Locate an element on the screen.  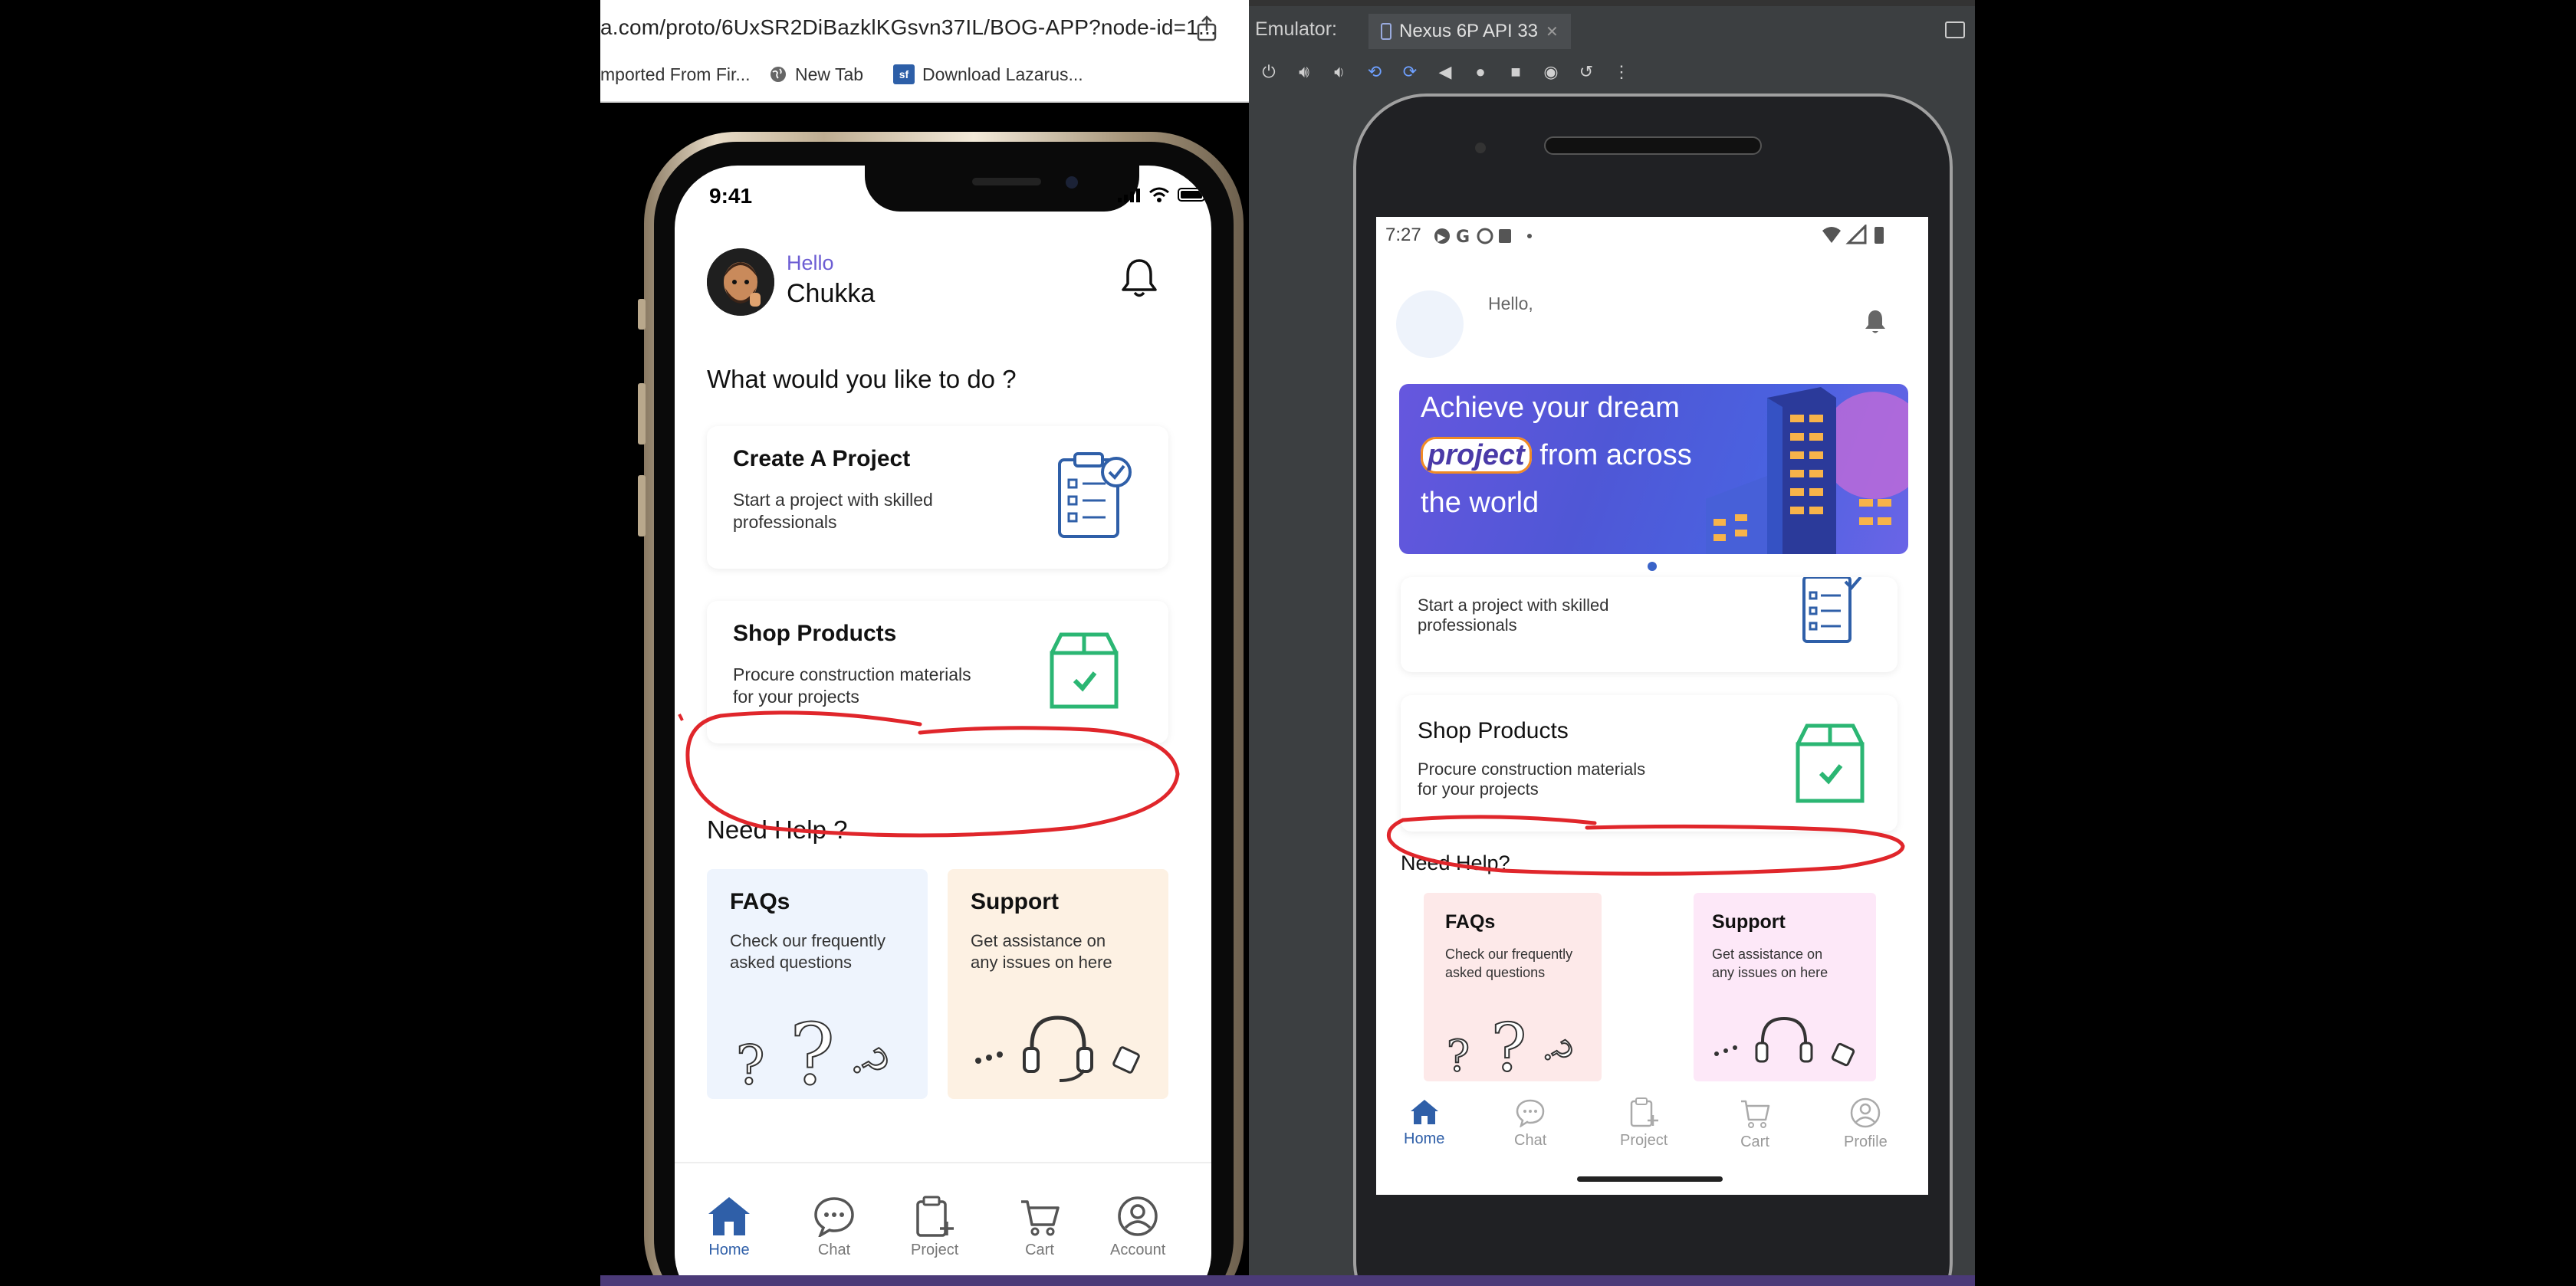
account-icon is located at coordinates (1138, 1216).